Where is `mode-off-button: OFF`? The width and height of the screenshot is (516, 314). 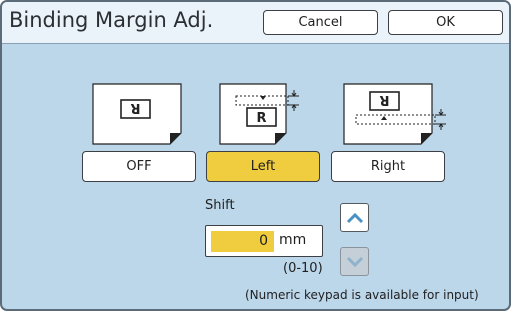 mode-off-button: OFF is located at coordinates (139, 166).